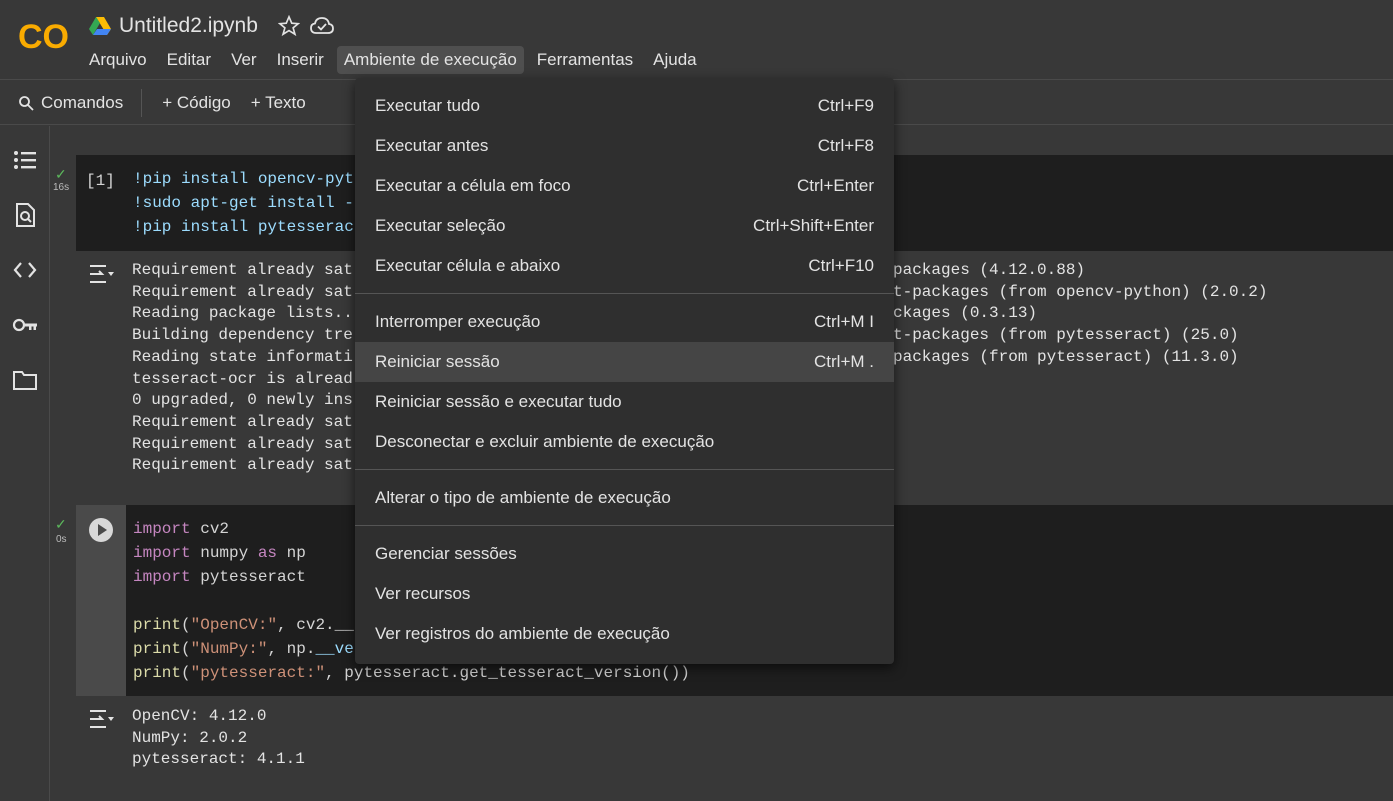  I want to click on add-code-button: + Código, so click(196, 103).